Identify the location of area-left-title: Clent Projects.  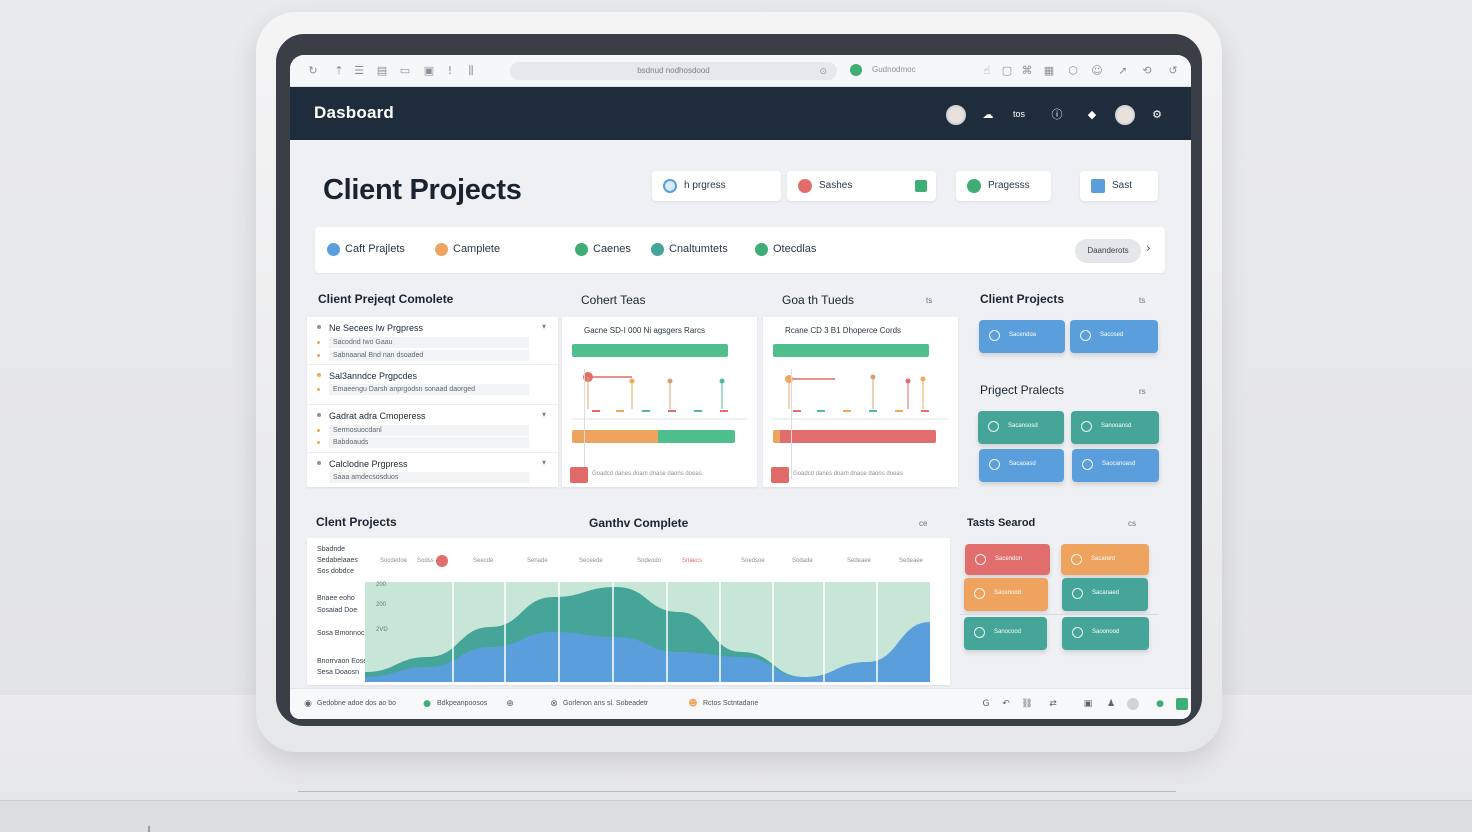
(356, 522).